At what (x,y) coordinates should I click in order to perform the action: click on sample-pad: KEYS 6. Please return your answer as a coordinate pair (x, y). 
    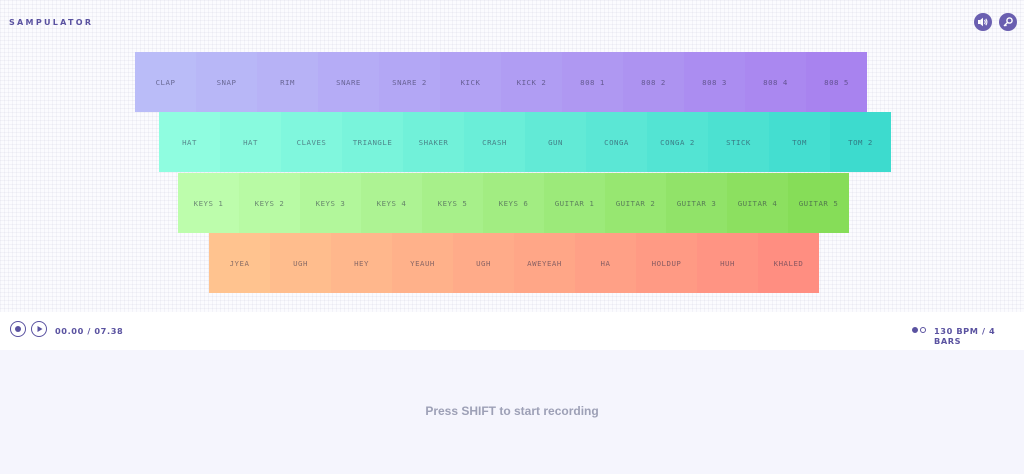
    Looking at the image, I should click on (513, 203).